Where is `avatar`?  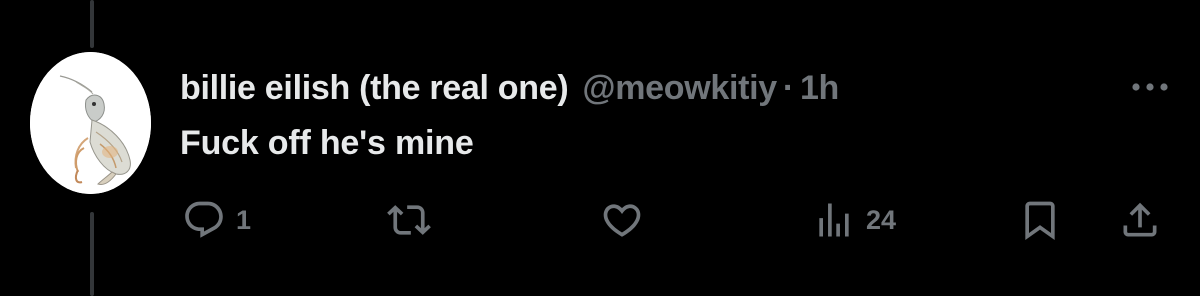
avatar is located at coordinates (90, 123).